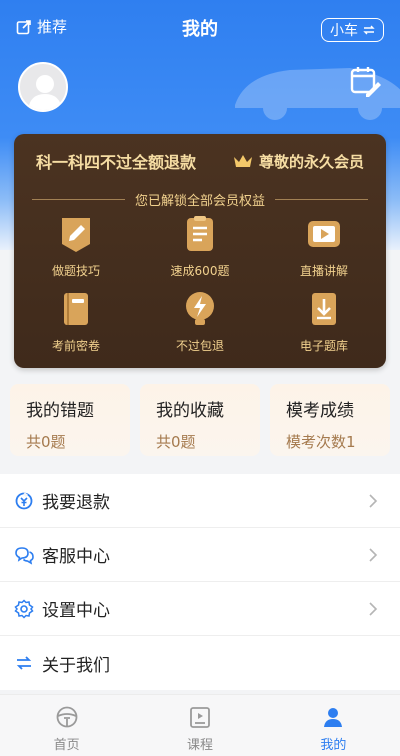  I want to click on crown-icon, so click(242, 160).